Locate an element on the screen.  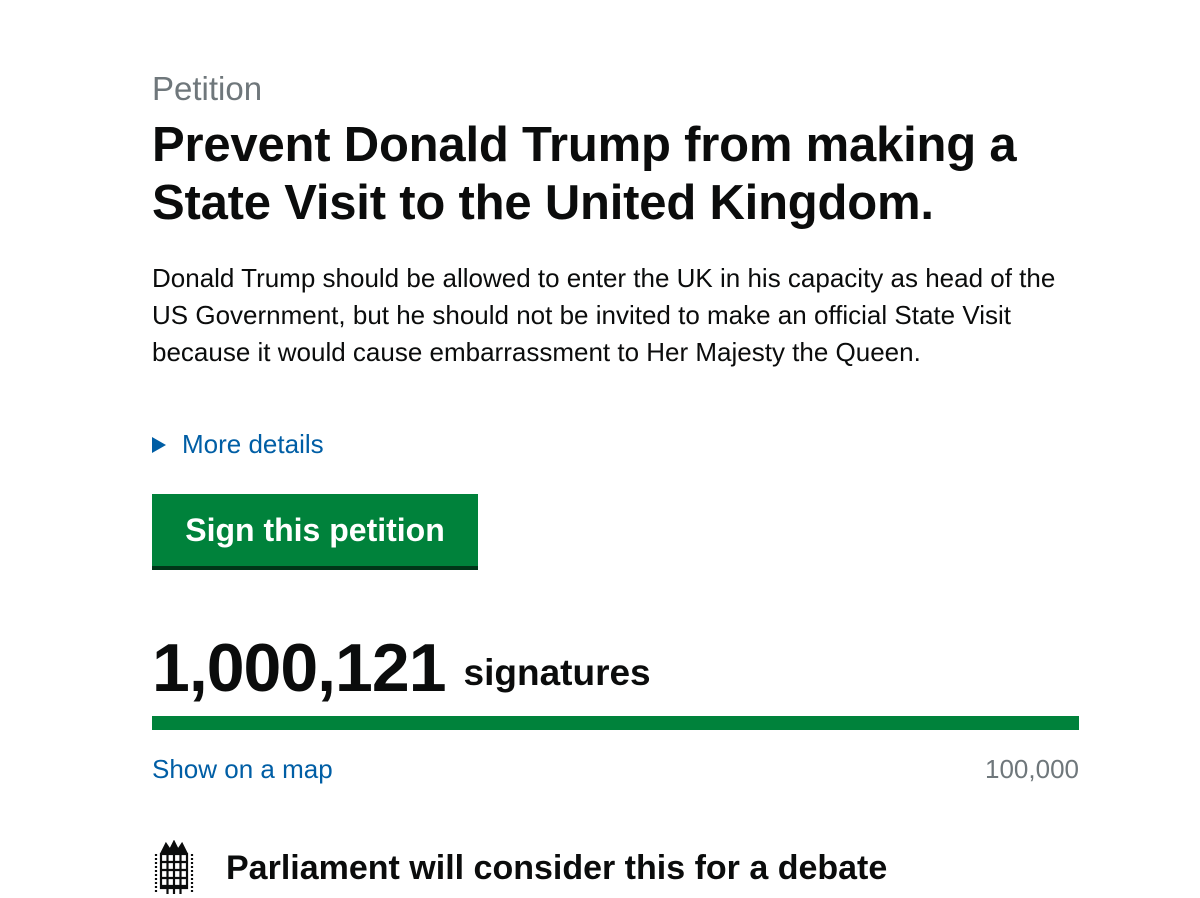
signature-progress-bar is located at coordinates (615, 723).